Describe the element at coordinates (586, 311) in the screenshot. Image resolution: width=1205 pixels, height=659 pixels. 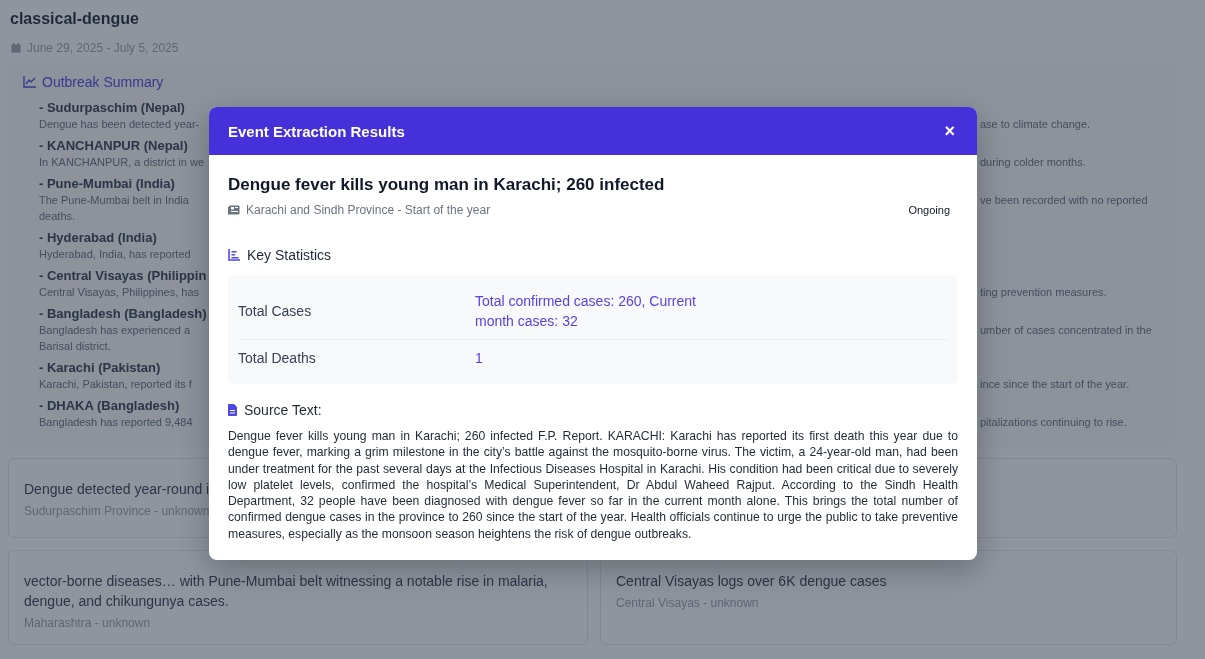
I see `stat-value: Total confirmed cases: 260, Current month cases: 32` at that location.